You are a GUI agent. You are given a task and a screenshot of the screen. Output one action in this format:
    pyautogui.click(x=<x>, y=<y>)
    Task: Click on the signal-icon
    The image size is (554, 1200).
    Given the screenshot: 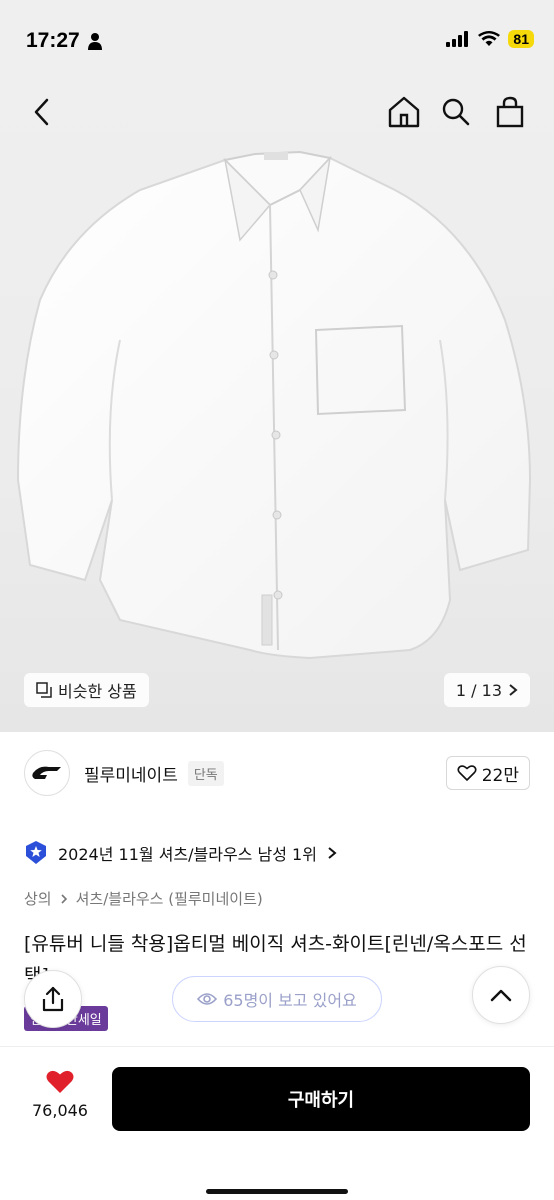 What is the action you would take?
    pyautogui.click(x=457, y=39)
    